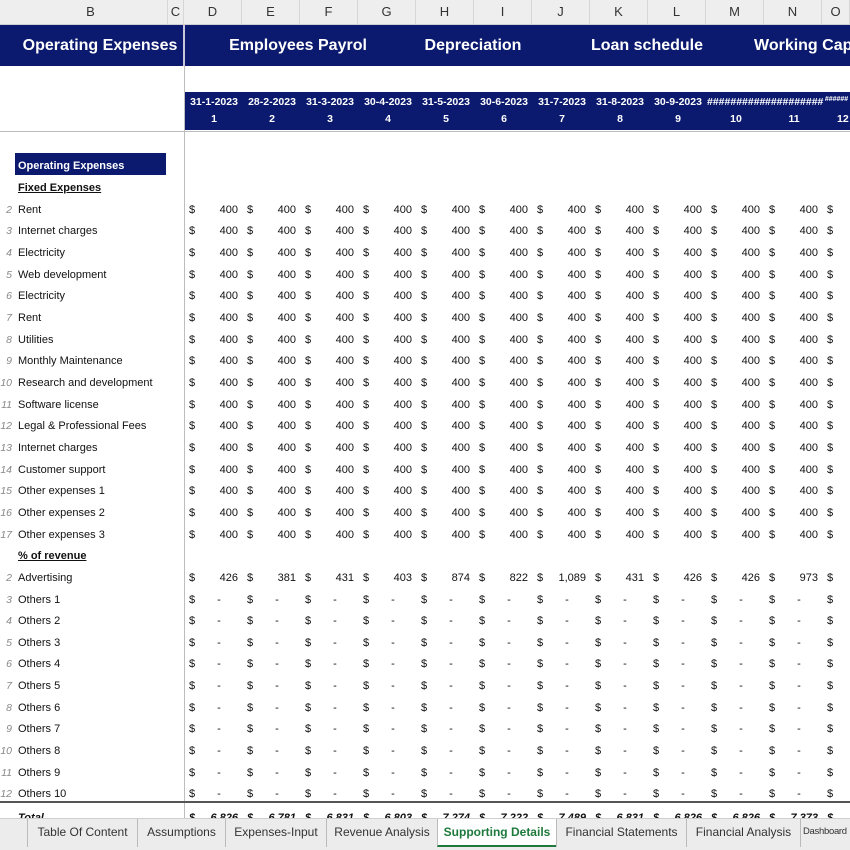 The width and height of the screenshot is (850, 850). What do you see at coordinates (473, 45) in the screenshot?
I see `banner-depreciation: Depreciation` at bounding box center [473, 45].